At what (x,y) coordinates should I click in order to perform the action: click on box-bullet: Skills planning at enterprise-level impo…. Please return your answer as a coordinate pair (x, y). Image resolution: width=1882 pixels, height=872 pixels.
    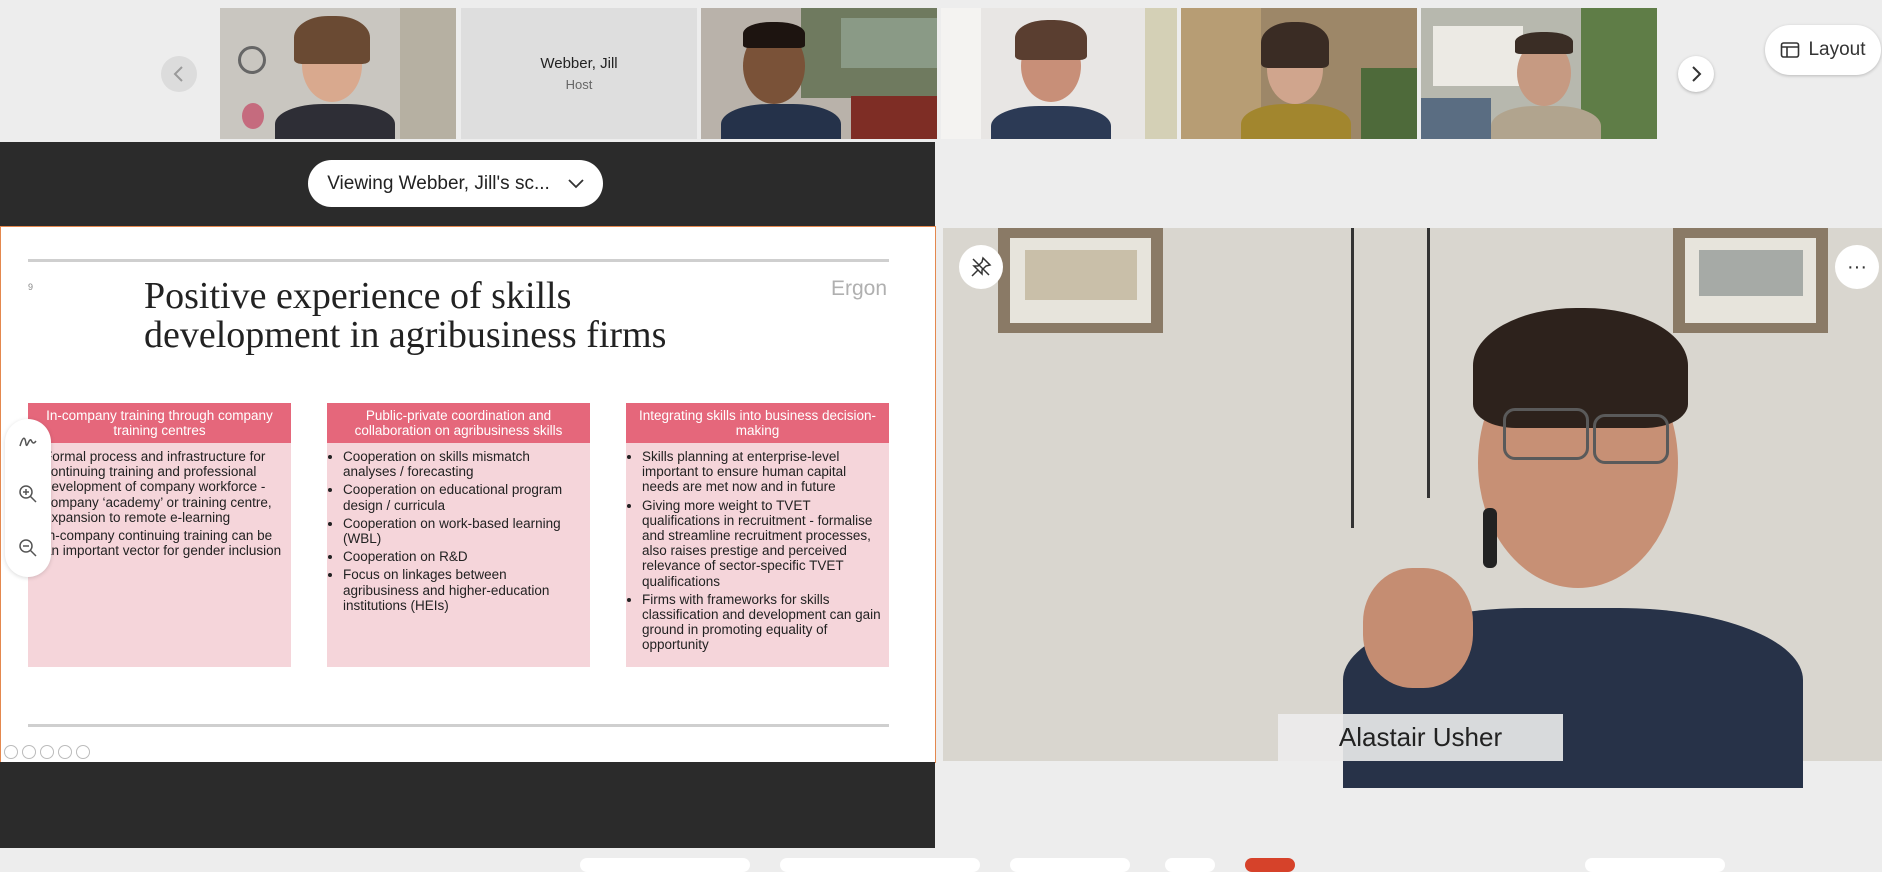
    Looking at the image, I should click on (762, 472).